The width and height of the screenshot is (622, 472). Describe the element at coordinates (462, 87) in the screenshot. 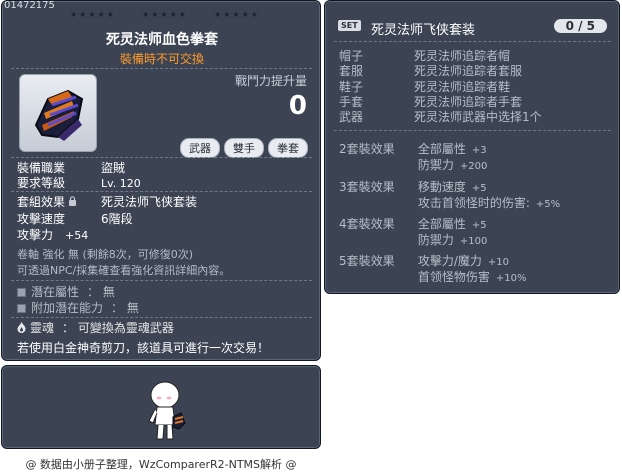

I see `set-part-name: 死灵法师追踪者鞋` at that location.